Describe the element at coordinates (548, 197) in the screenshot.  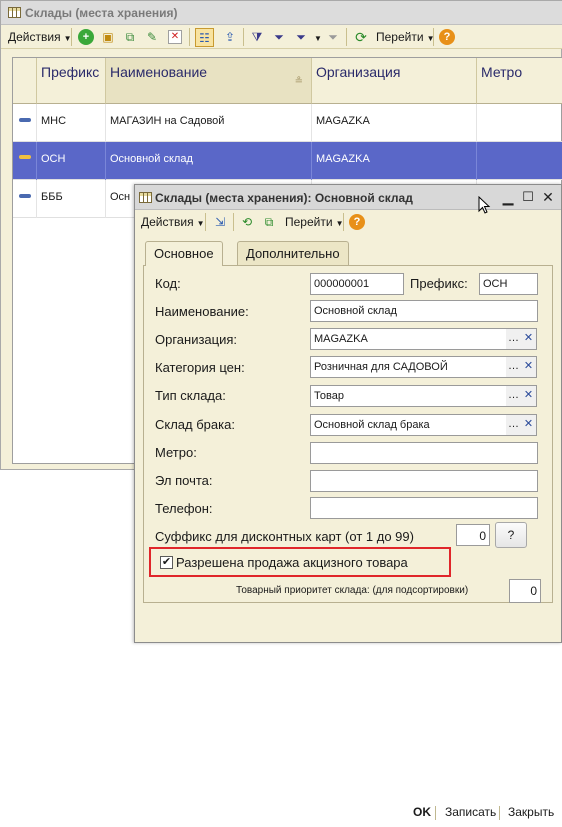
I see `close-icon: ✕` at that location.